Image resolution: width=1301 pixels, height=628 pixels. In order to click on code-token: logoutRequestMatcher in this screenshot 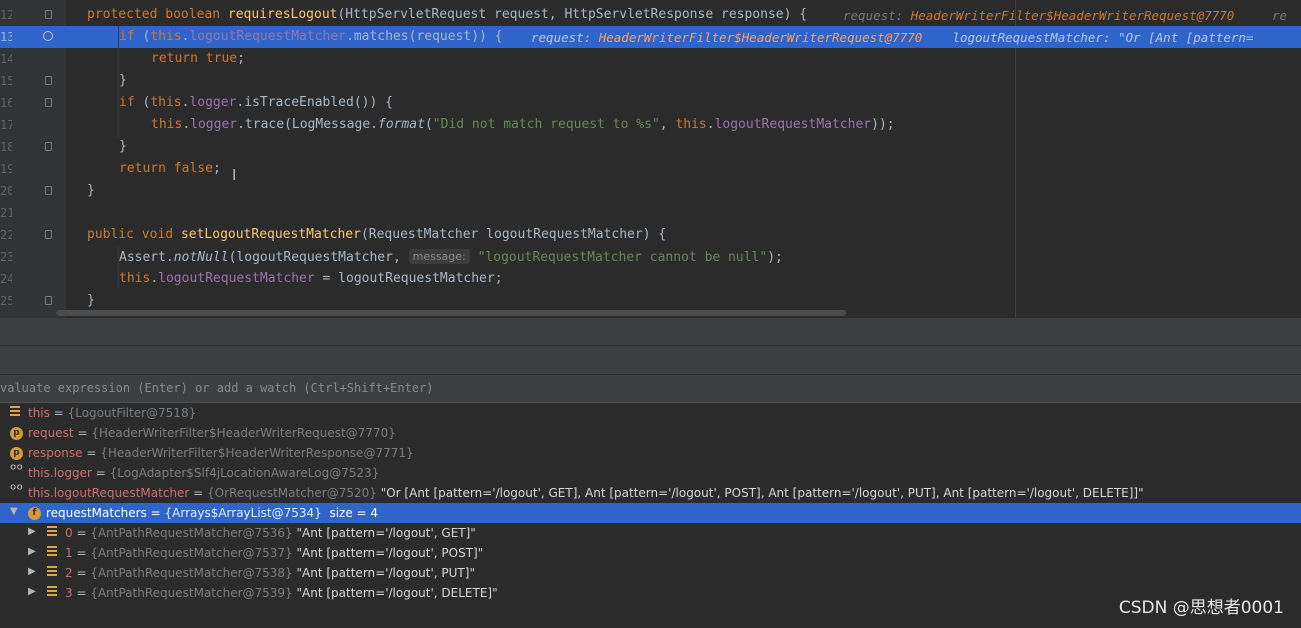, I will do `click(793, 124)`.